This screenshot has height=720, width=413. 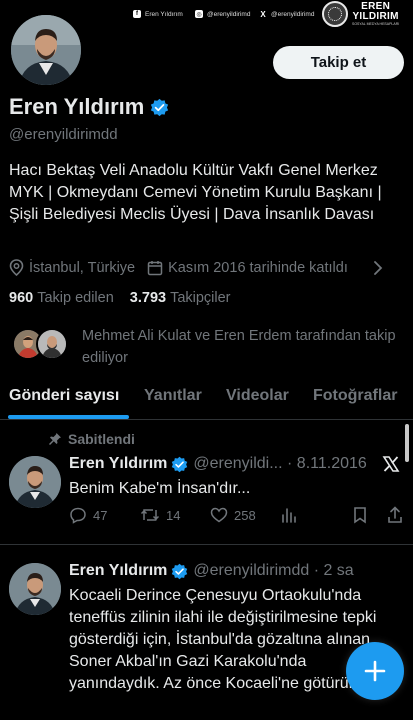 I want to click on follow-counts: 960 Takip edilen 3.793 Takipçiler, so click(x=120, y=298).